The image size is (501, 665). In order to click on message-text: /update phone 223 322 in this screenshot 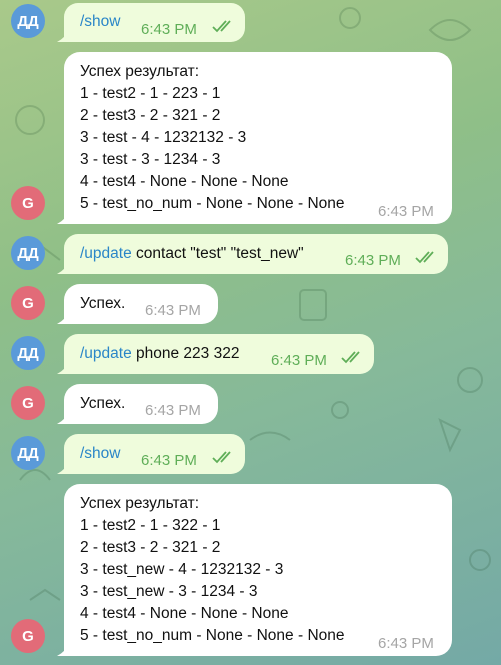, I will do `click(159, 354)`.